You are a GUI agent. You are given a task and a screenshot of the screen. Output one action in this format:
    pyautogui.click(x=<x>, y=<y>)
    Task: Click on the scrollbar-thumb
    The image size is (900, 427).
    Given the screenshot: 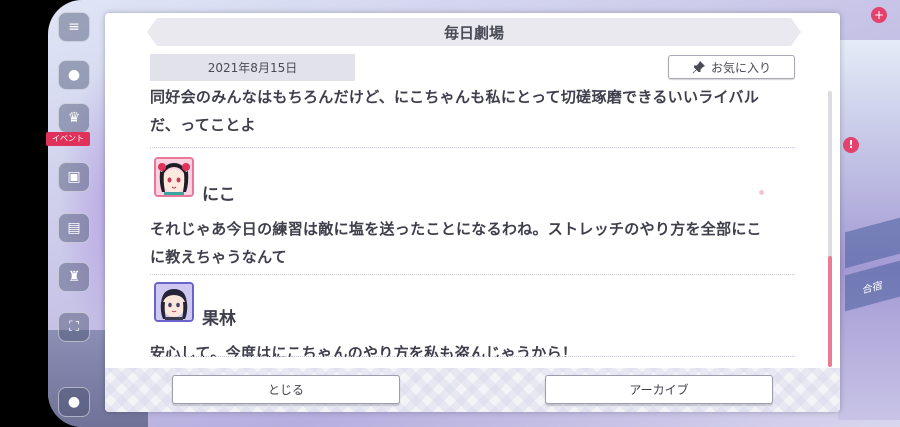 What is the action you would take?
    pyautogui.click(x=830, y=311)
    